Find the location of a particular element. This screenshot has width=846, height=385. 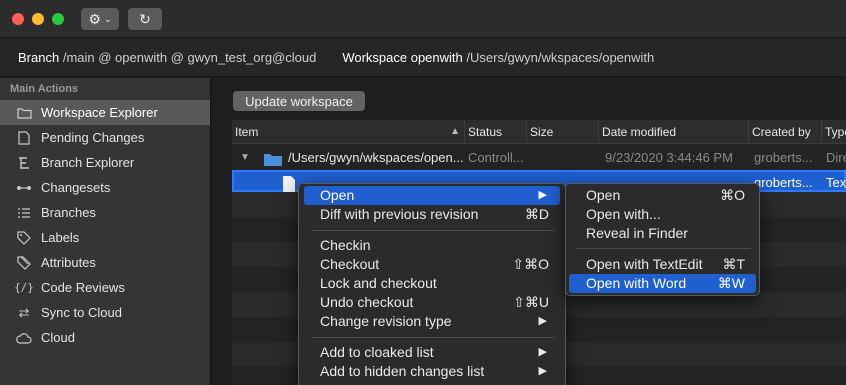

menu-item-open: Open ▶ is located at coordinates (432, 195).